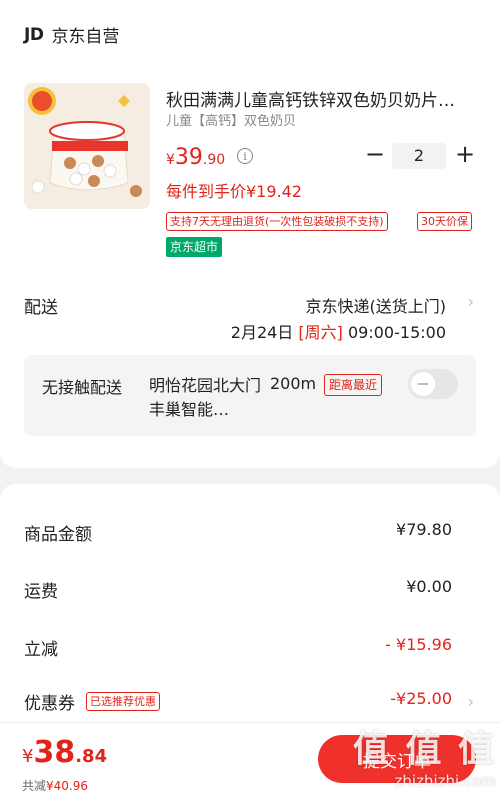 The height and width of the screenshot is (794, 500). What do you see at coordinates (245, 156) in the screenshot?
I see `info-icon: i` at bounding box center [245, 156].